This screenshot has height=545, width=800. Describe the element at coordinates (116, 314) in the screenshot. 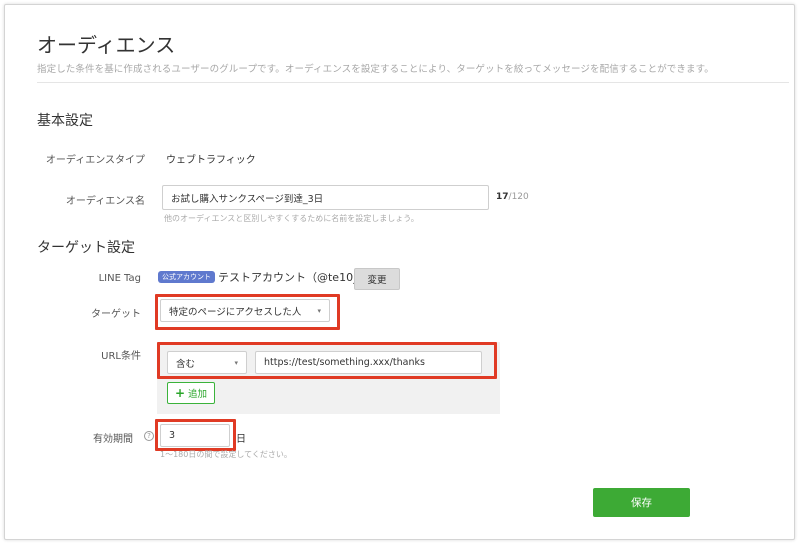

I see `target-label: ターゲット` at that location.